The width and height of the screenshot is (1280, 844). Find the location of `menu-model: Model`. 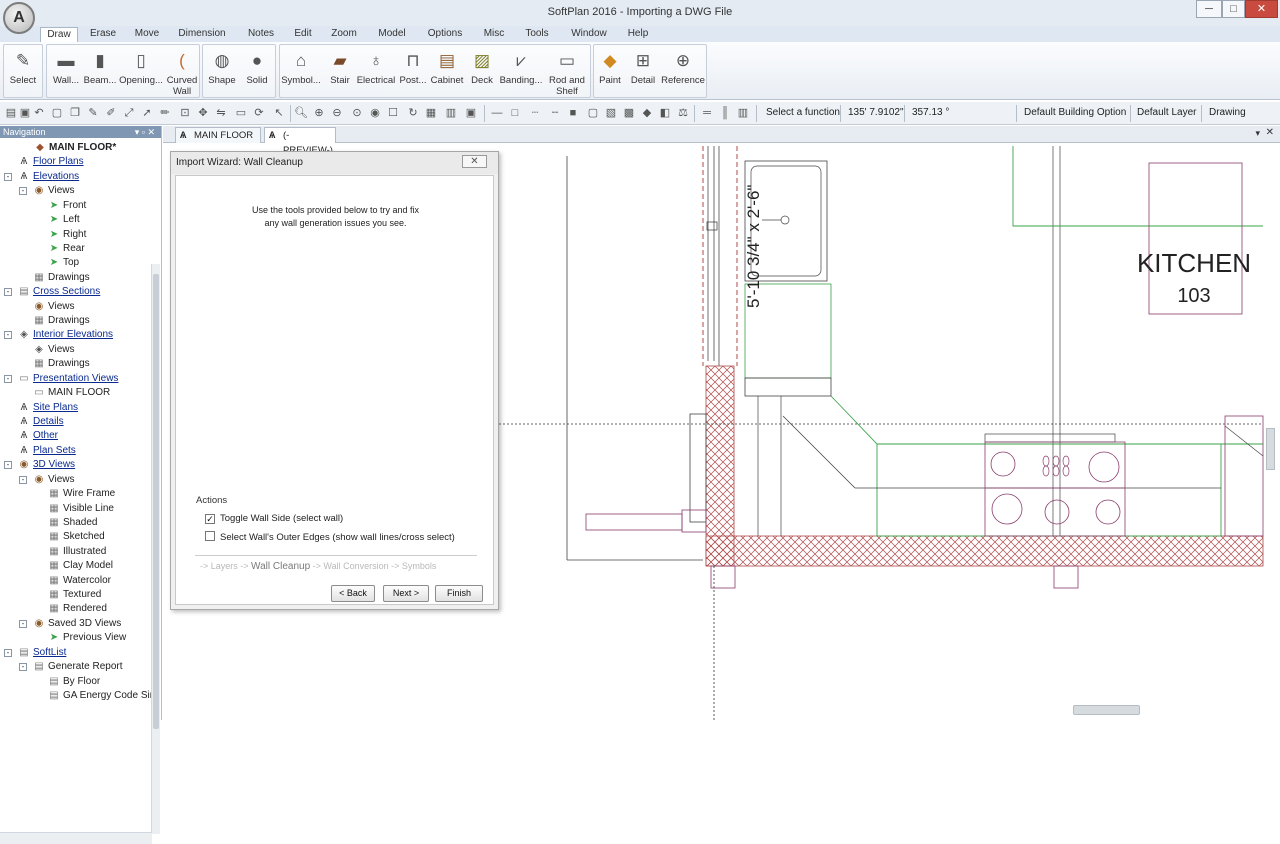

menu-model: Model is located at coordinates (392, 34).